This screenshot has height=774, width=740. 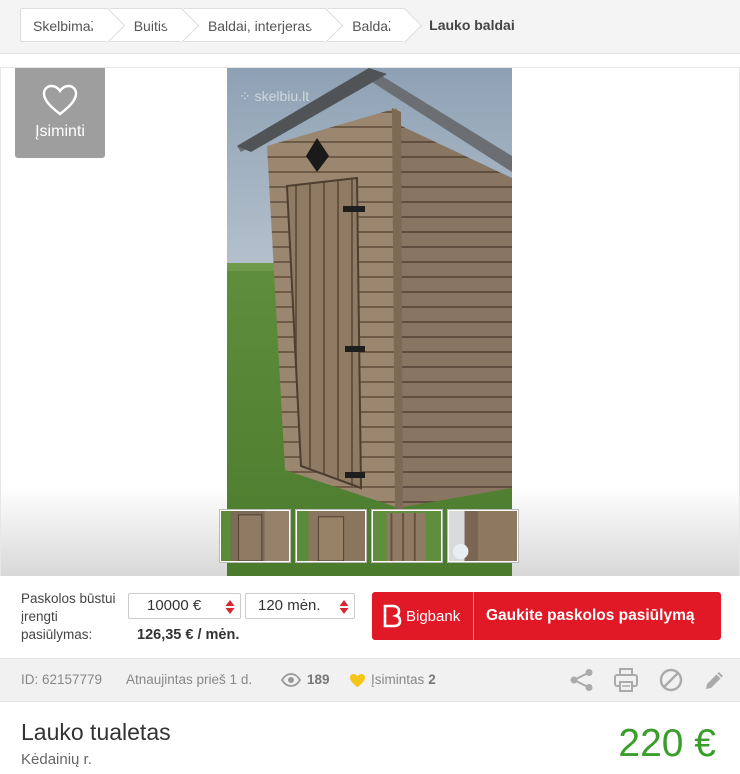 What do you see at coordinates (626, 680) in the screenshot?
I see `print-icon` at bounding box center [626, 680].